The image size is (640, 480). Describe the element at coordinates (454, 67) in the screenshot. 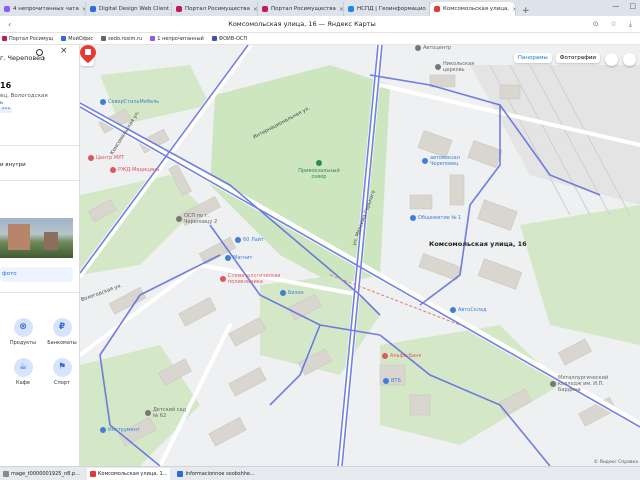

I see `poi-church: Никольская церковь` at that location.